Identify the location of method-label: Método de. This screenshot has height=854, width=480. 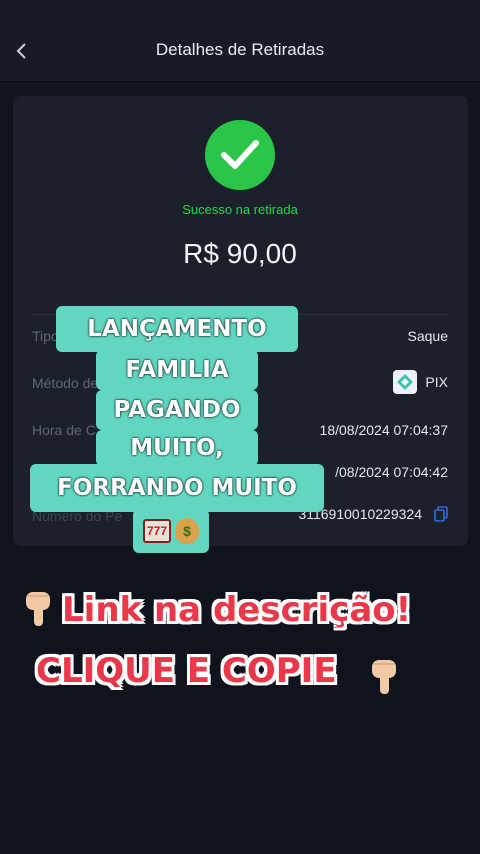
(65, 383).